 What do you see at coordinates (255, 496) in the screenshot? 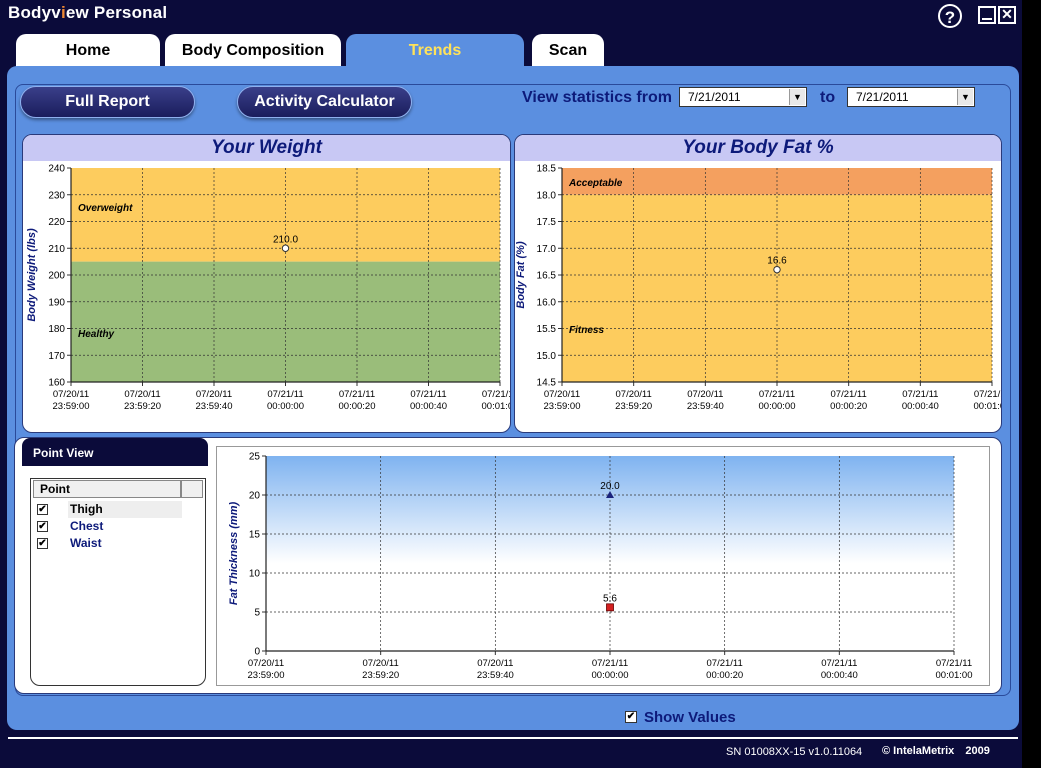
I see `y-tick-label: 20` at bounding box center [255, 496].